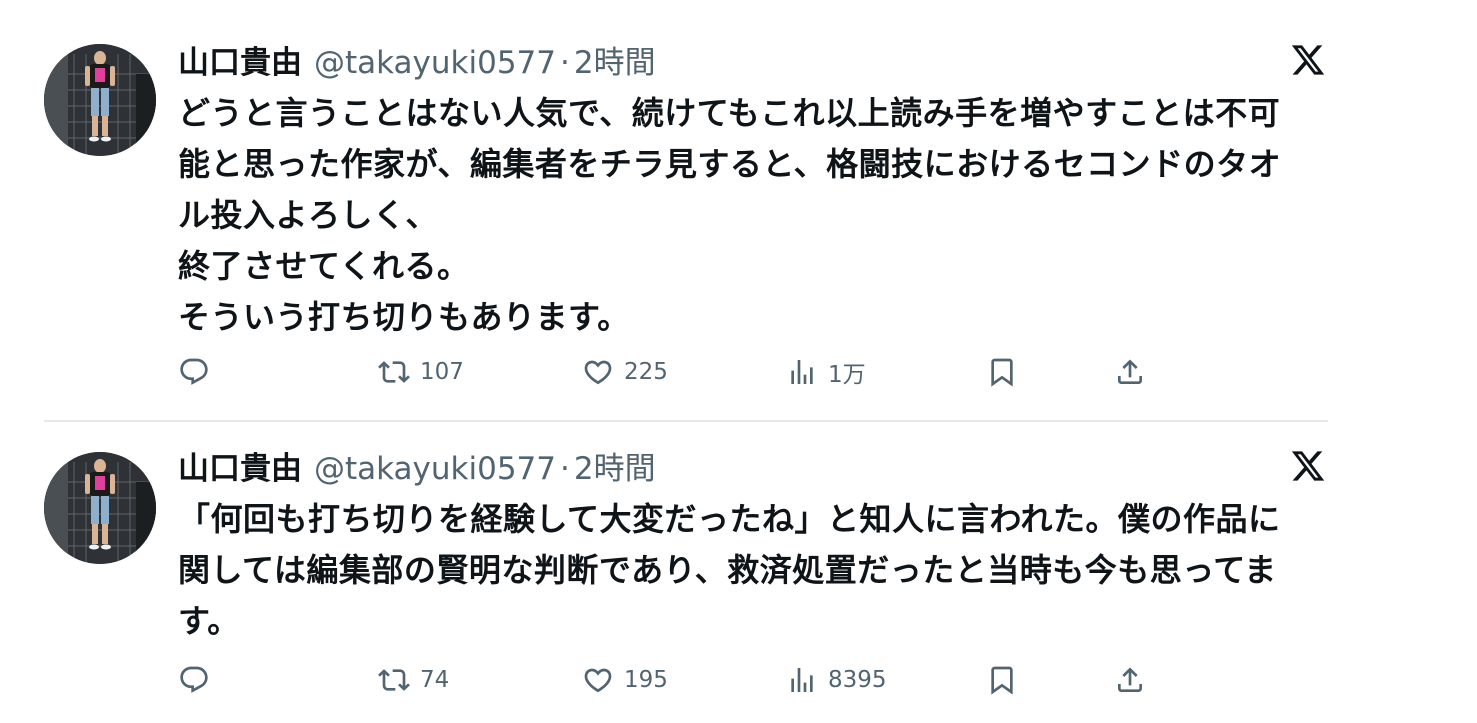  I want to click on view-count: 1万, so click(847, 375).